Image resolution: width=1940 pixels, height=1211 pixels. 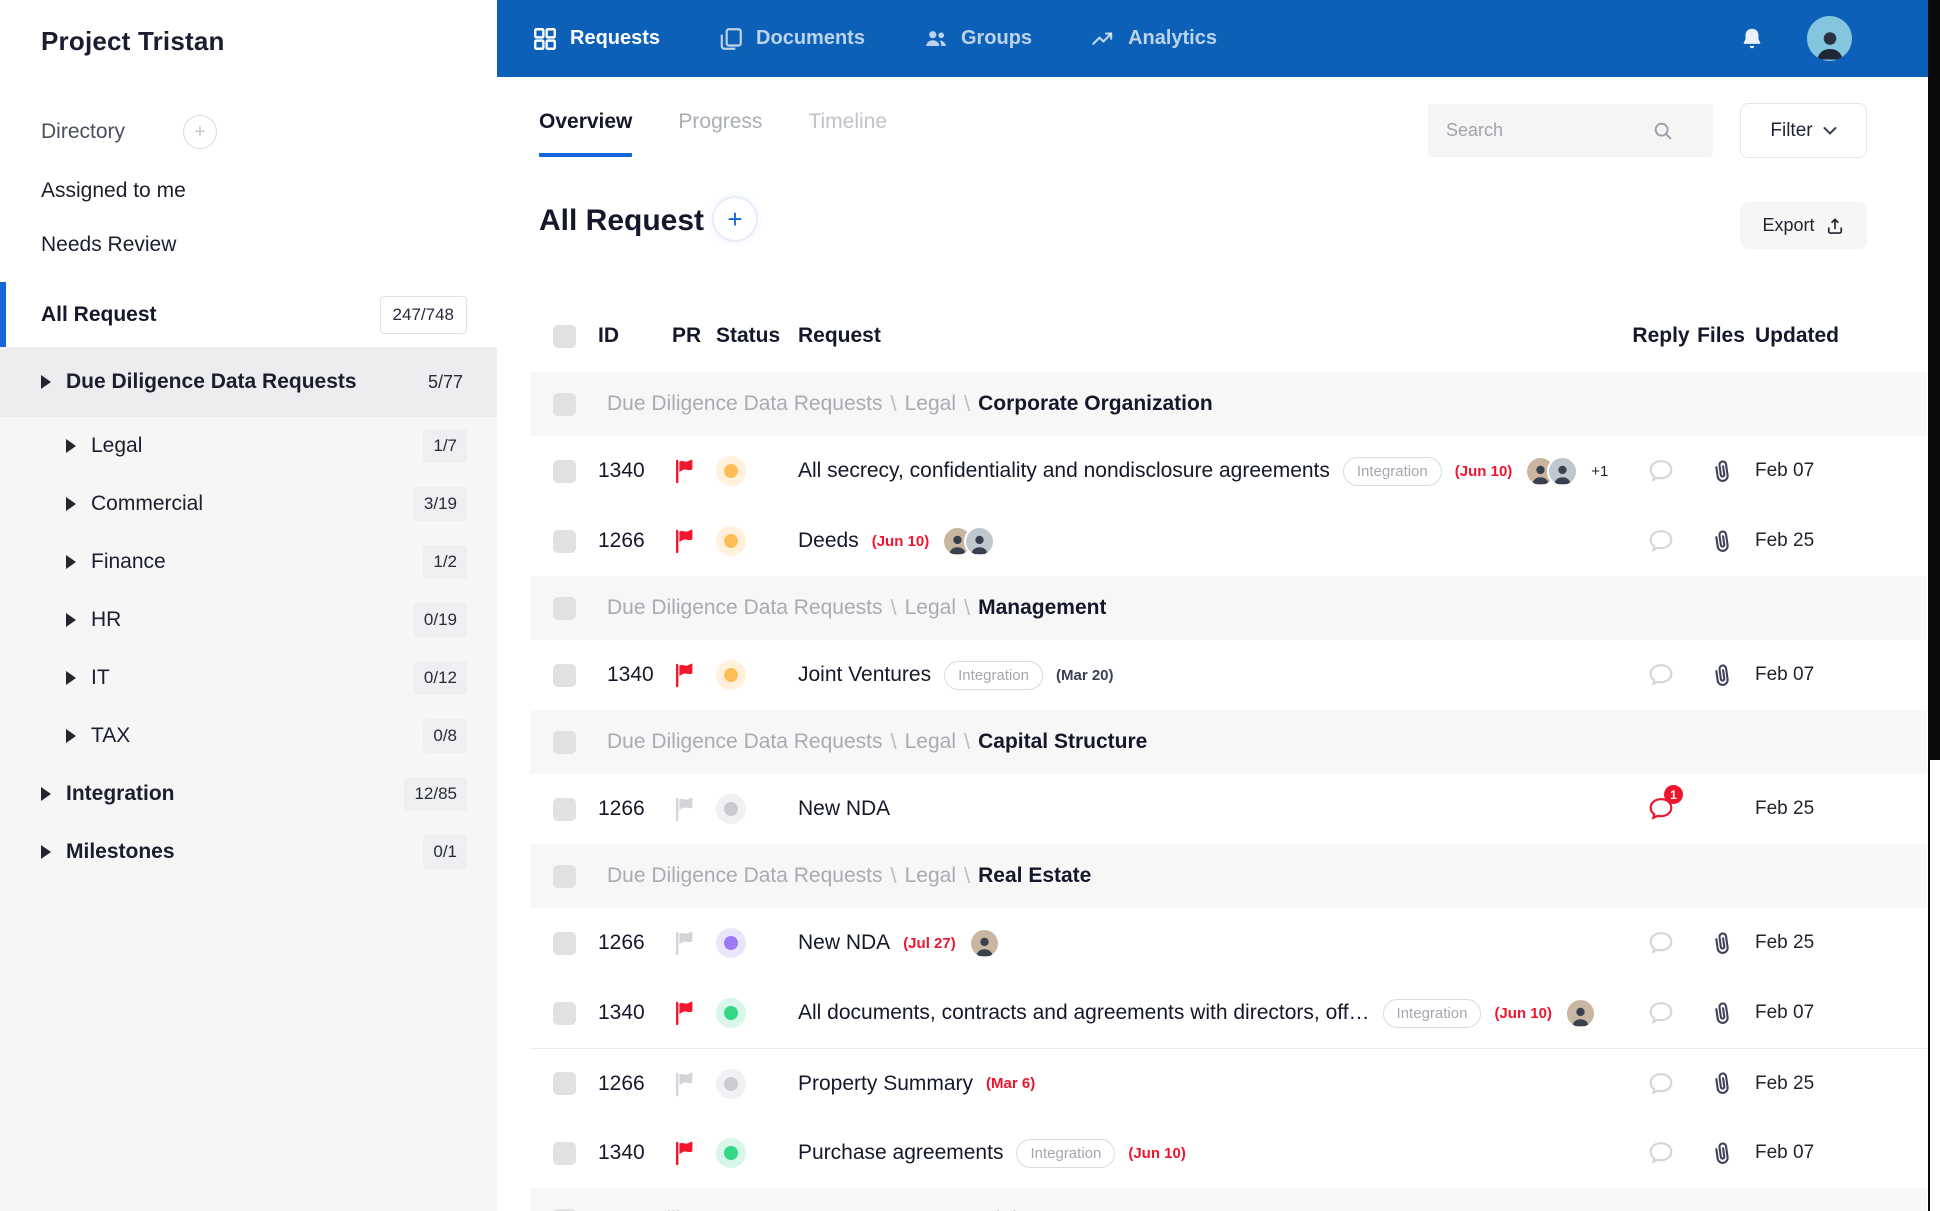 I want to click on scrollbar-thumb, so click(x=1934, y=380).